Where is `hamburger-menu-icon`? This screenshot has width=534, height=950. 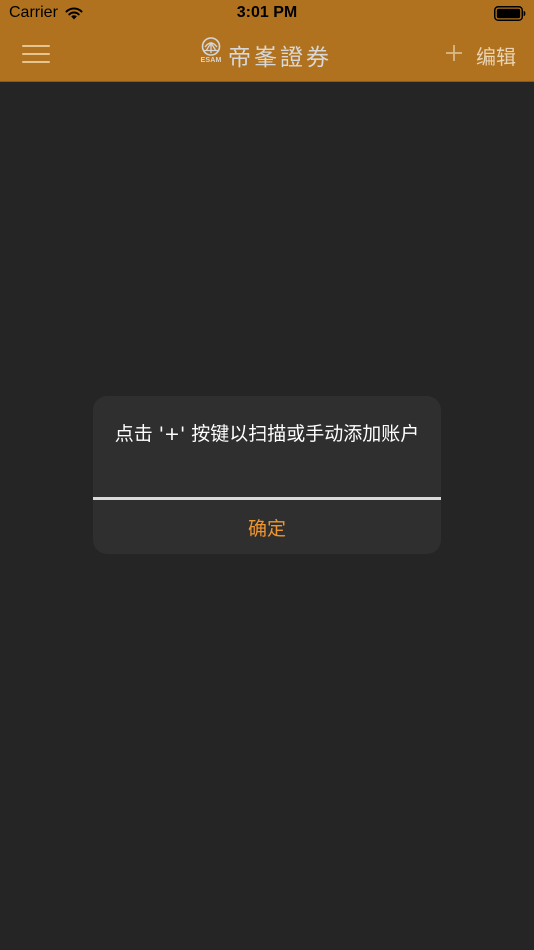
hamburger-menu-icon is located at coordinates (36, 54).